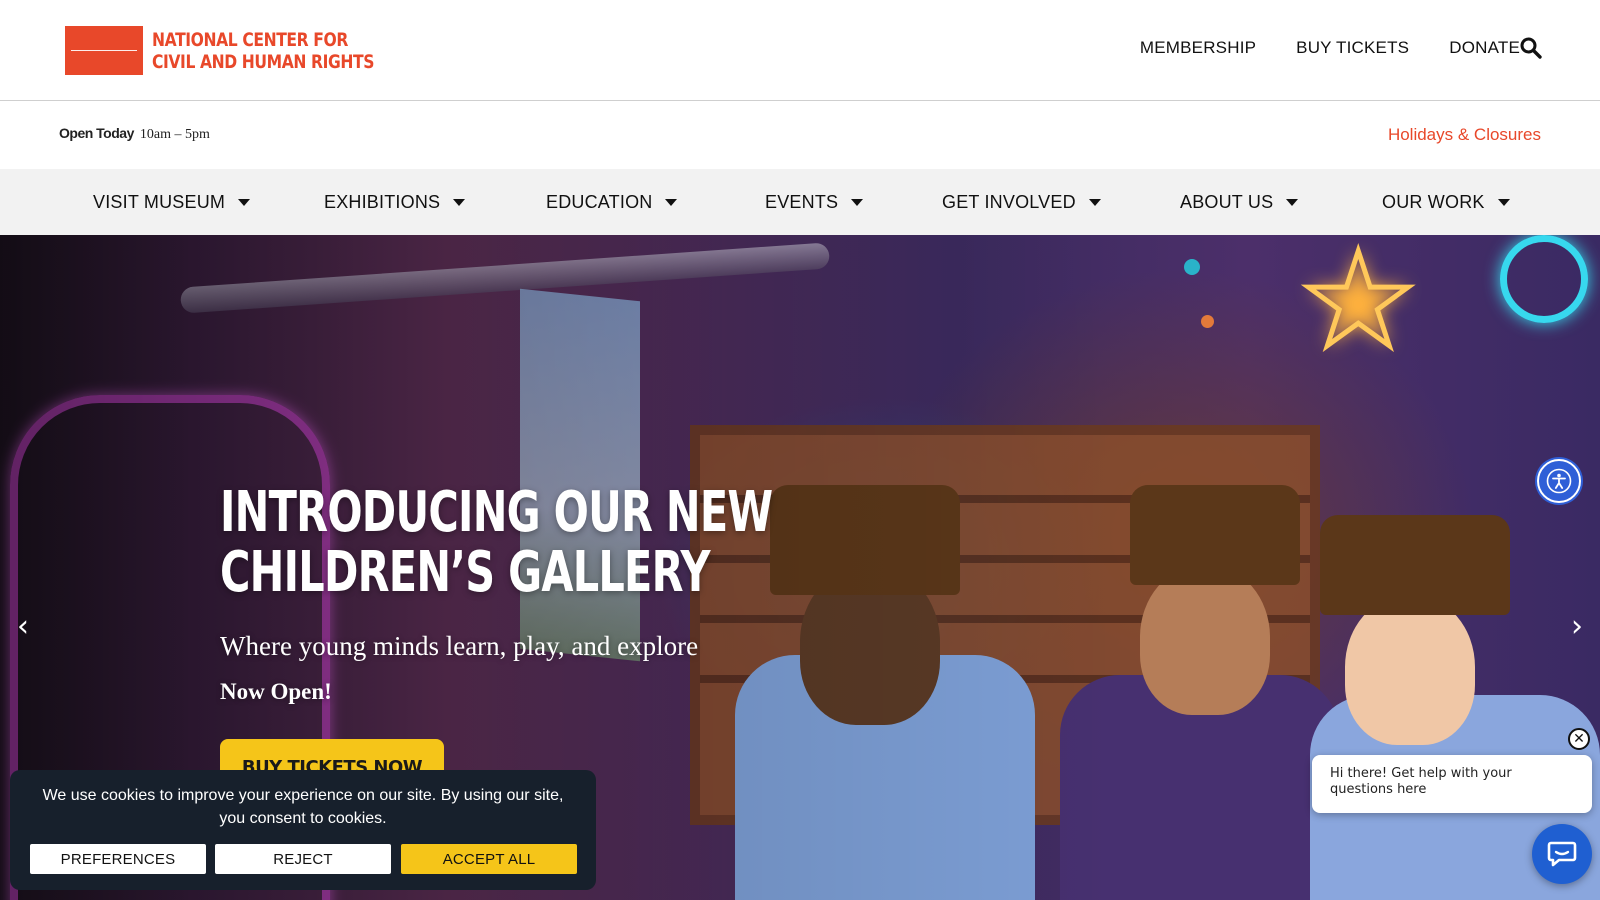 The width and height of the screenshot is (1600, 900). I want to click on nav-our-work: OUR WORK, so click(1446, 202).